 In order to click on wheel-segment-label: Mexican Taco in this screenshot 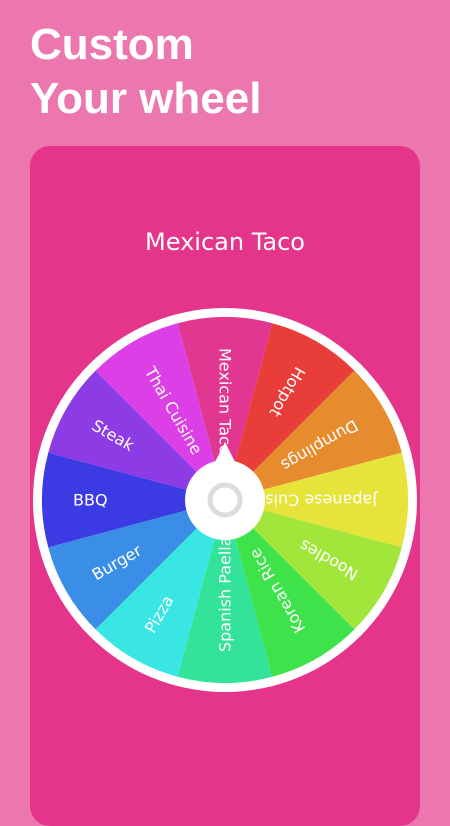, I will do `click(225, 401)`.